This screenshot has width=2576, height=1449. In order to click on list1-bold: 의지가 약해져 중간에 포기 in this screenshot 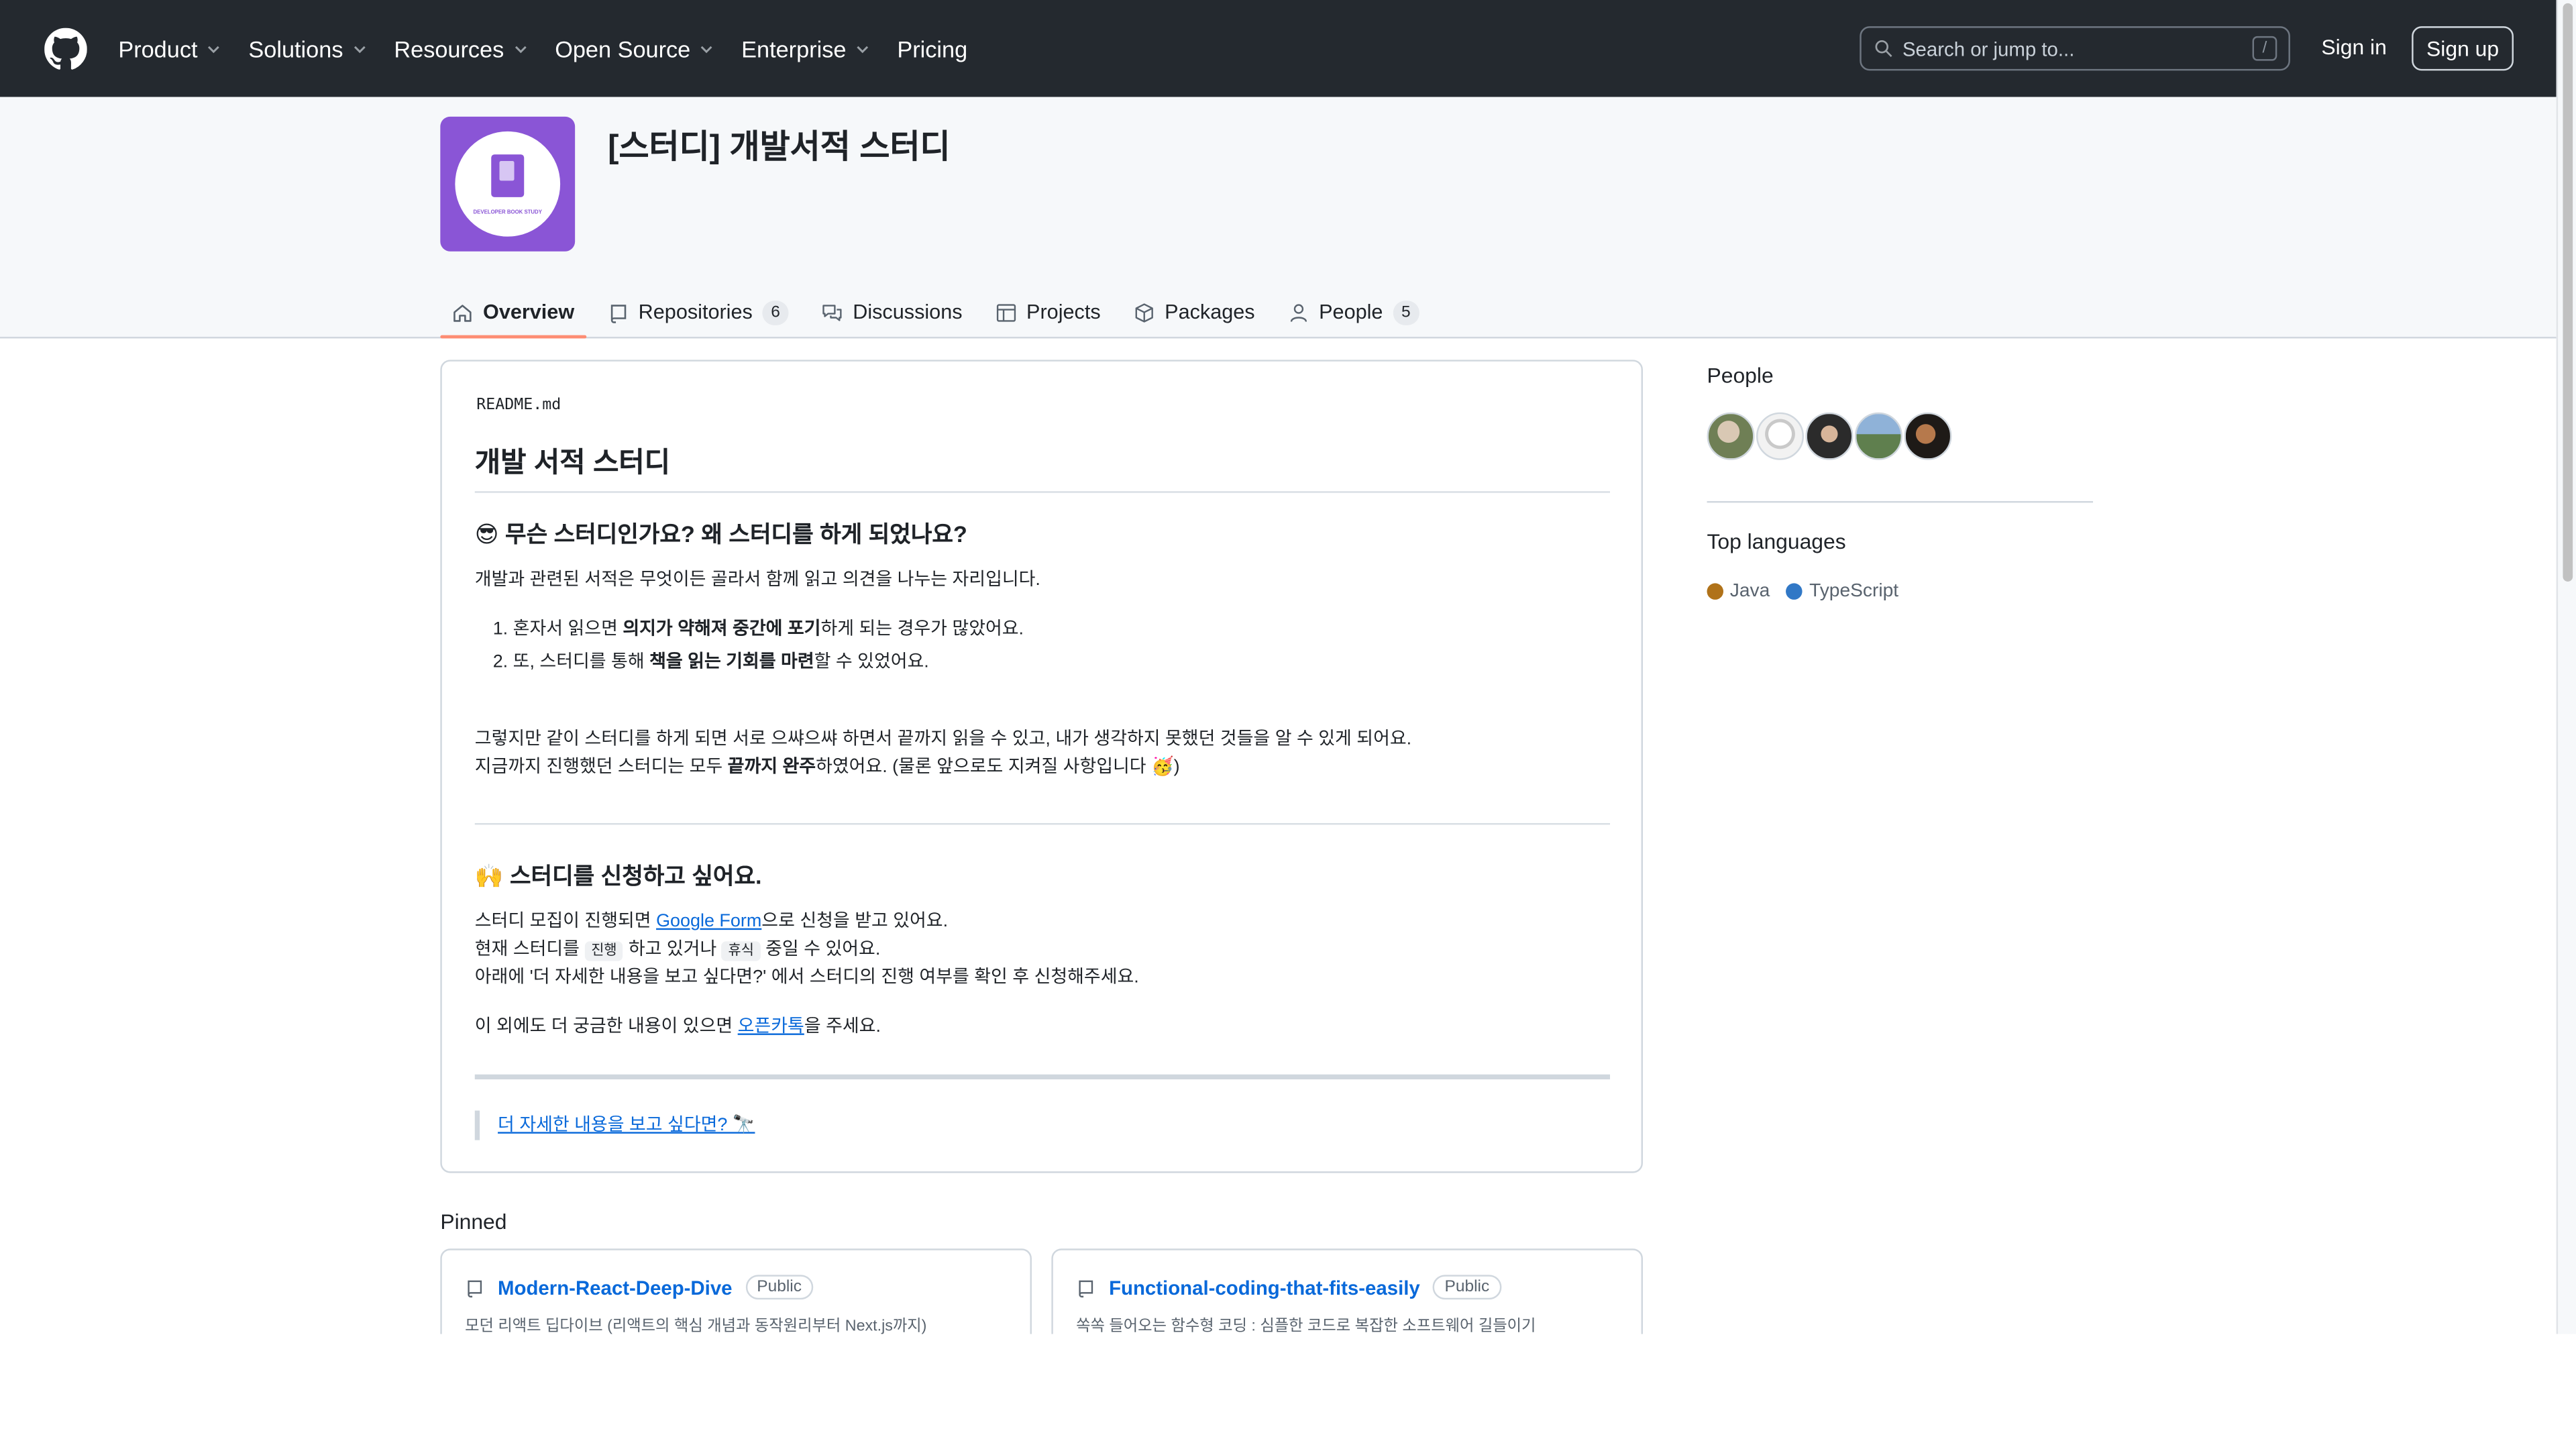, I will do `click(722, 629)`.